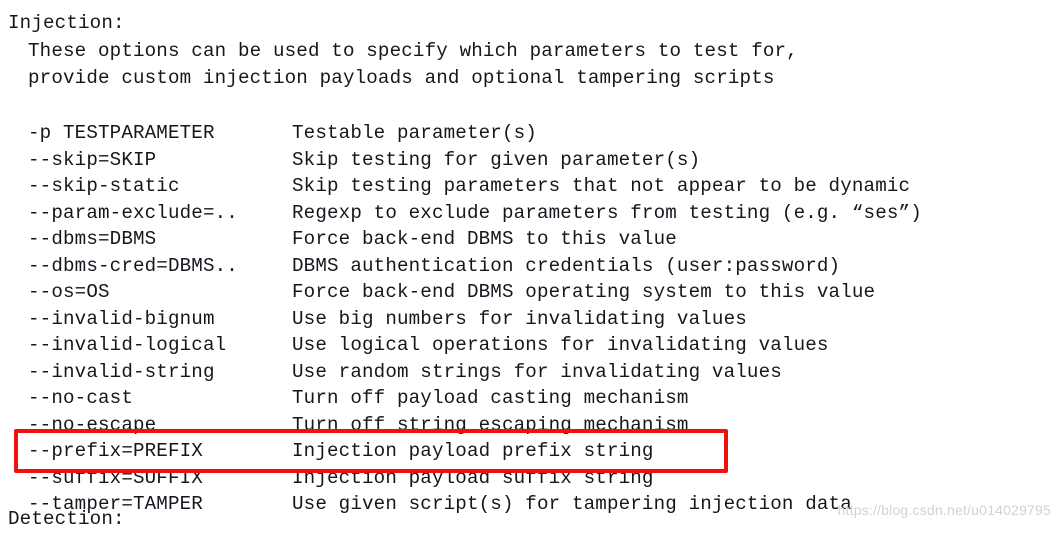  I want to click on option-flag: --dbms=DBMS, so click(92, 239).